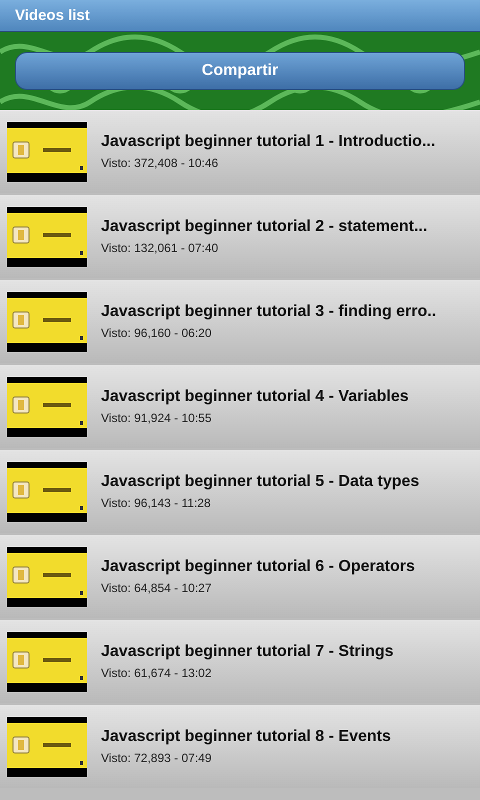 The image size is (480, 800). Describe the element at coordinates (240, 491) in the screenshot. I see `video-list-item: Javascript beginner tutorial 5 - Data types Visto: 96,143 - 11:28` at that location.